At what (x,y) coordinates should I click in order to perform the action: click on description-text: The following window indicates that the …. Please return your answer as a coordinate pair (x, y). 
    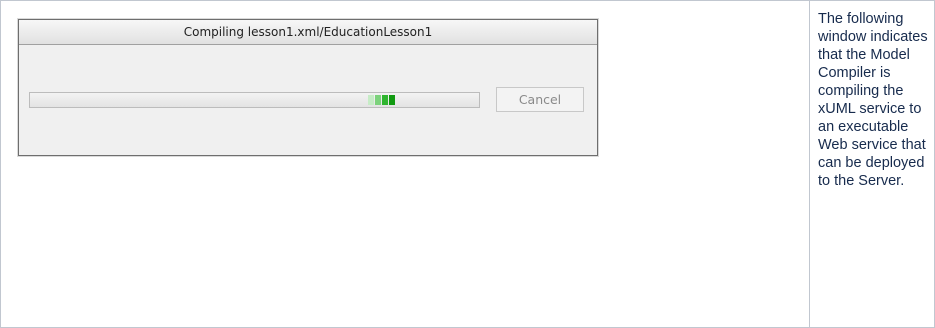
    Looking at the image, I should click on (873, 100).